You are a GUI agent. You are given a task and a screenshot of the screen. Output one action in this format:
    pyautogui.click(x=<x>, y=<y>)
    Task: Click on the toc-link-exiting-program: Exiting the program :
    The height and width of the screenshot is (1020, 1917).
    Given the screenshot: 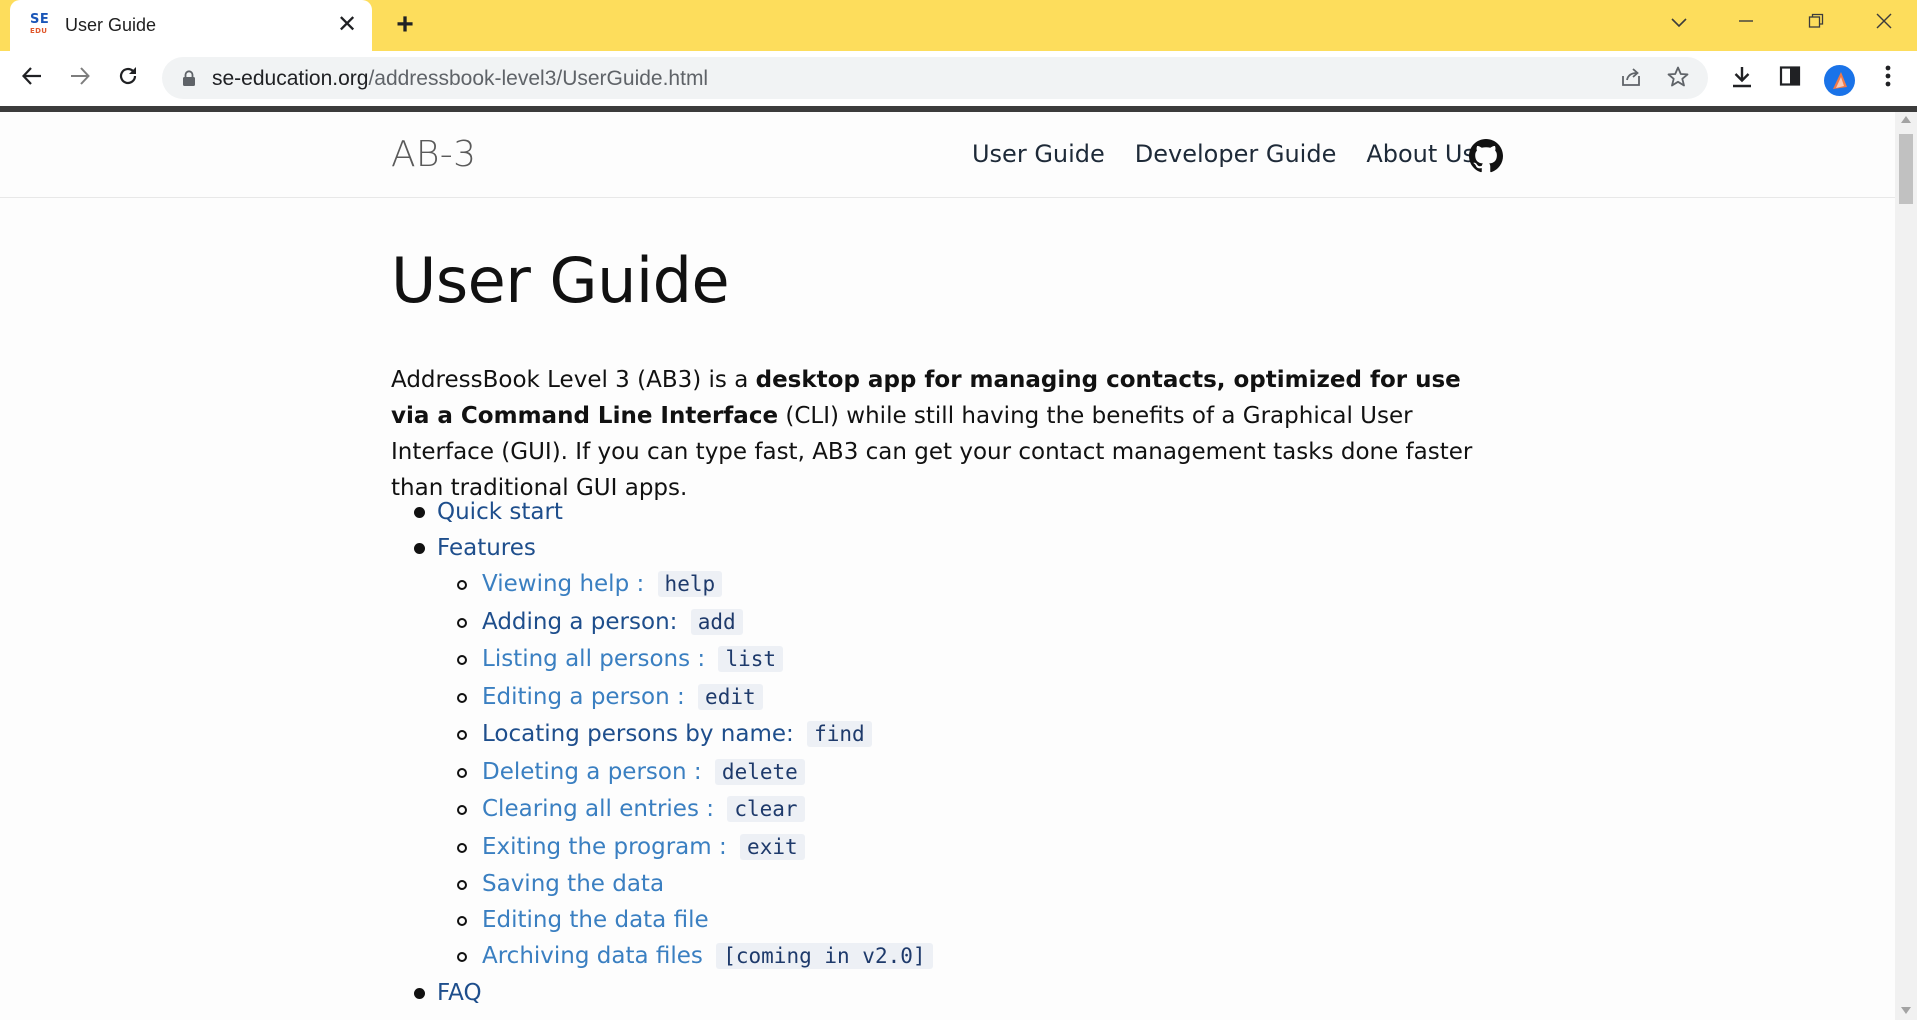 What is the action you would take?
    pyautogui.click(x=608, y=847)
    